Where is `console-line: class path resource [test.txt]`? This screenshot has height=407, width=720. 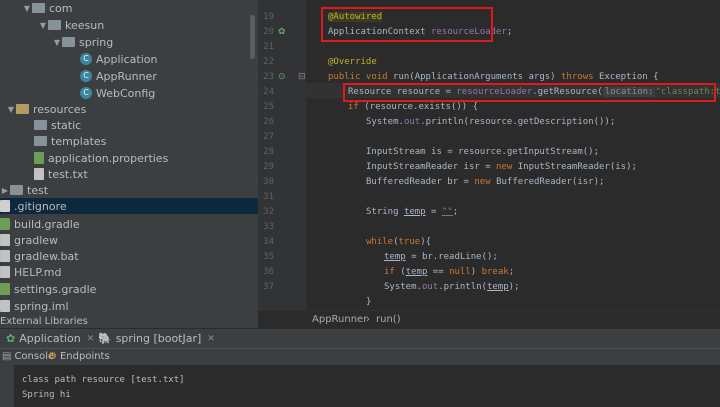 console-line: class path resource [test.txt] is located at coordinates (103, 380).